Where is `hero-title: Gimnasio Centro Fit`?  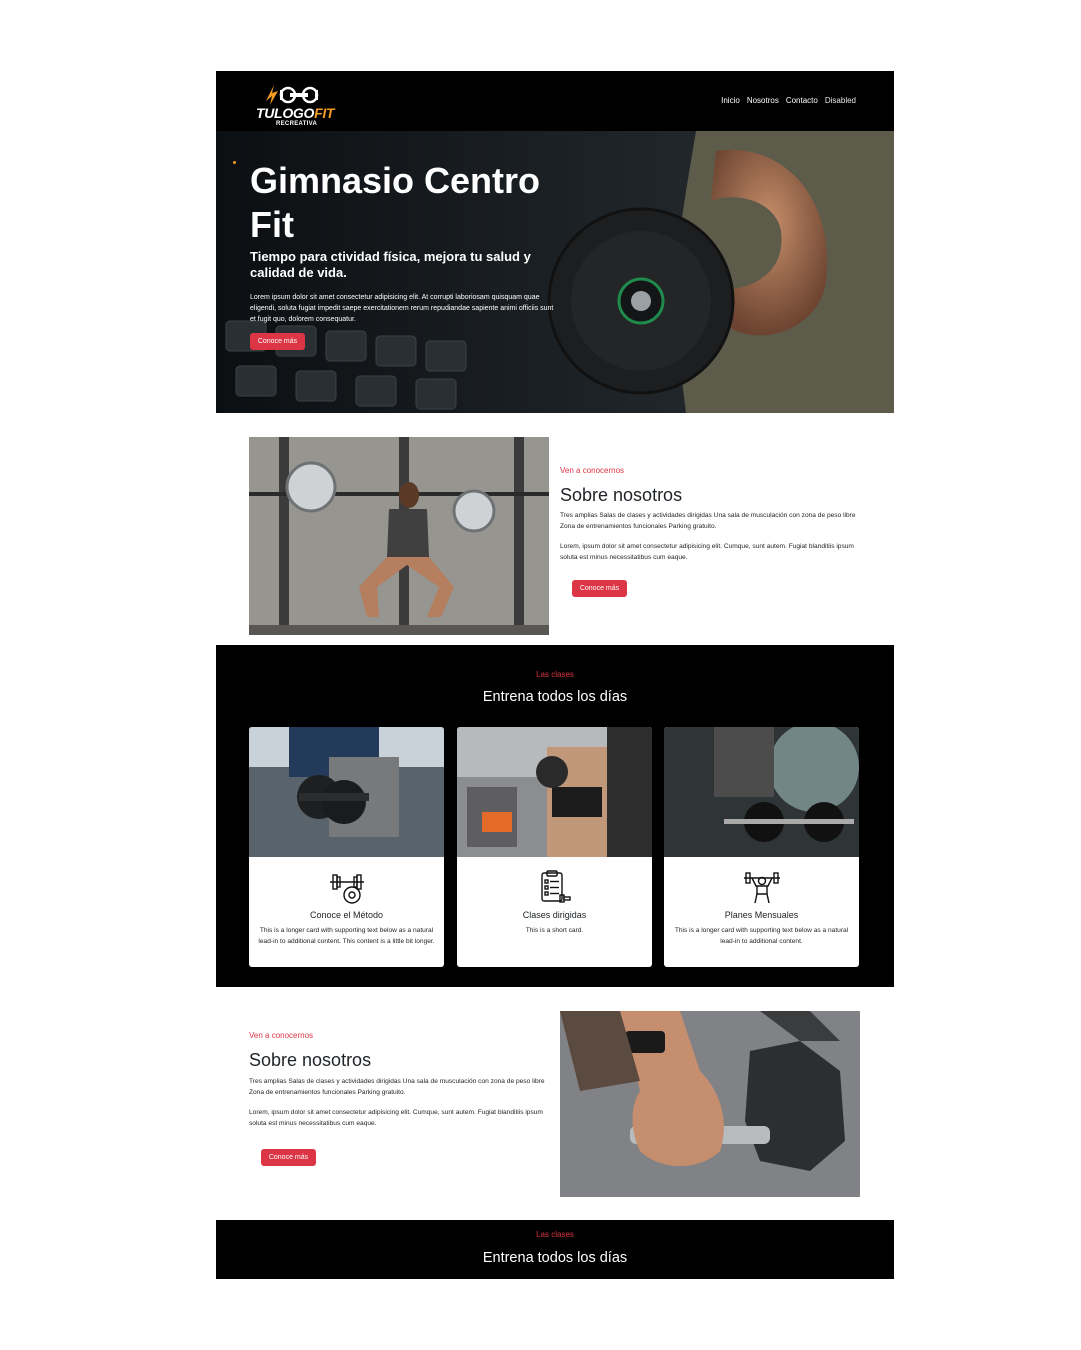 hero-title: Gimnasio Centro Fit is located at coordinates (395, 202).